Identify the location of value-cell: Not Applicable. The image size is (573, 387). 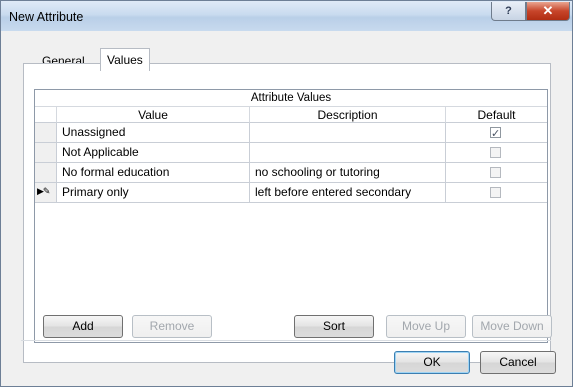
(153, 153).